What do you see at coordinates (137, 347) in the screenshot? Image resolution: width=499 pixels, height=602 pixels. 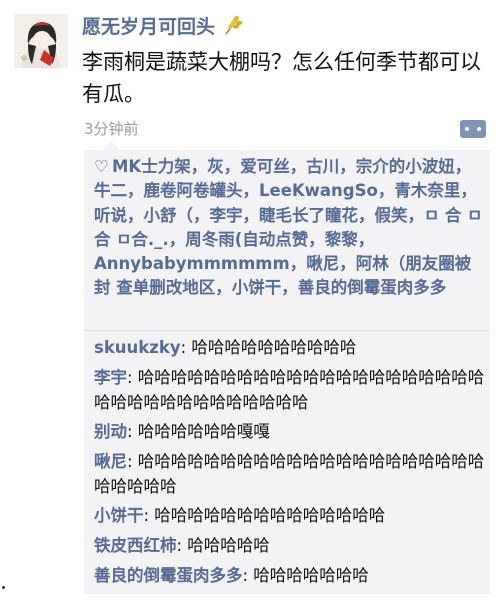 I see `comment-author: skuukzky` at bounding box center [137, 347].